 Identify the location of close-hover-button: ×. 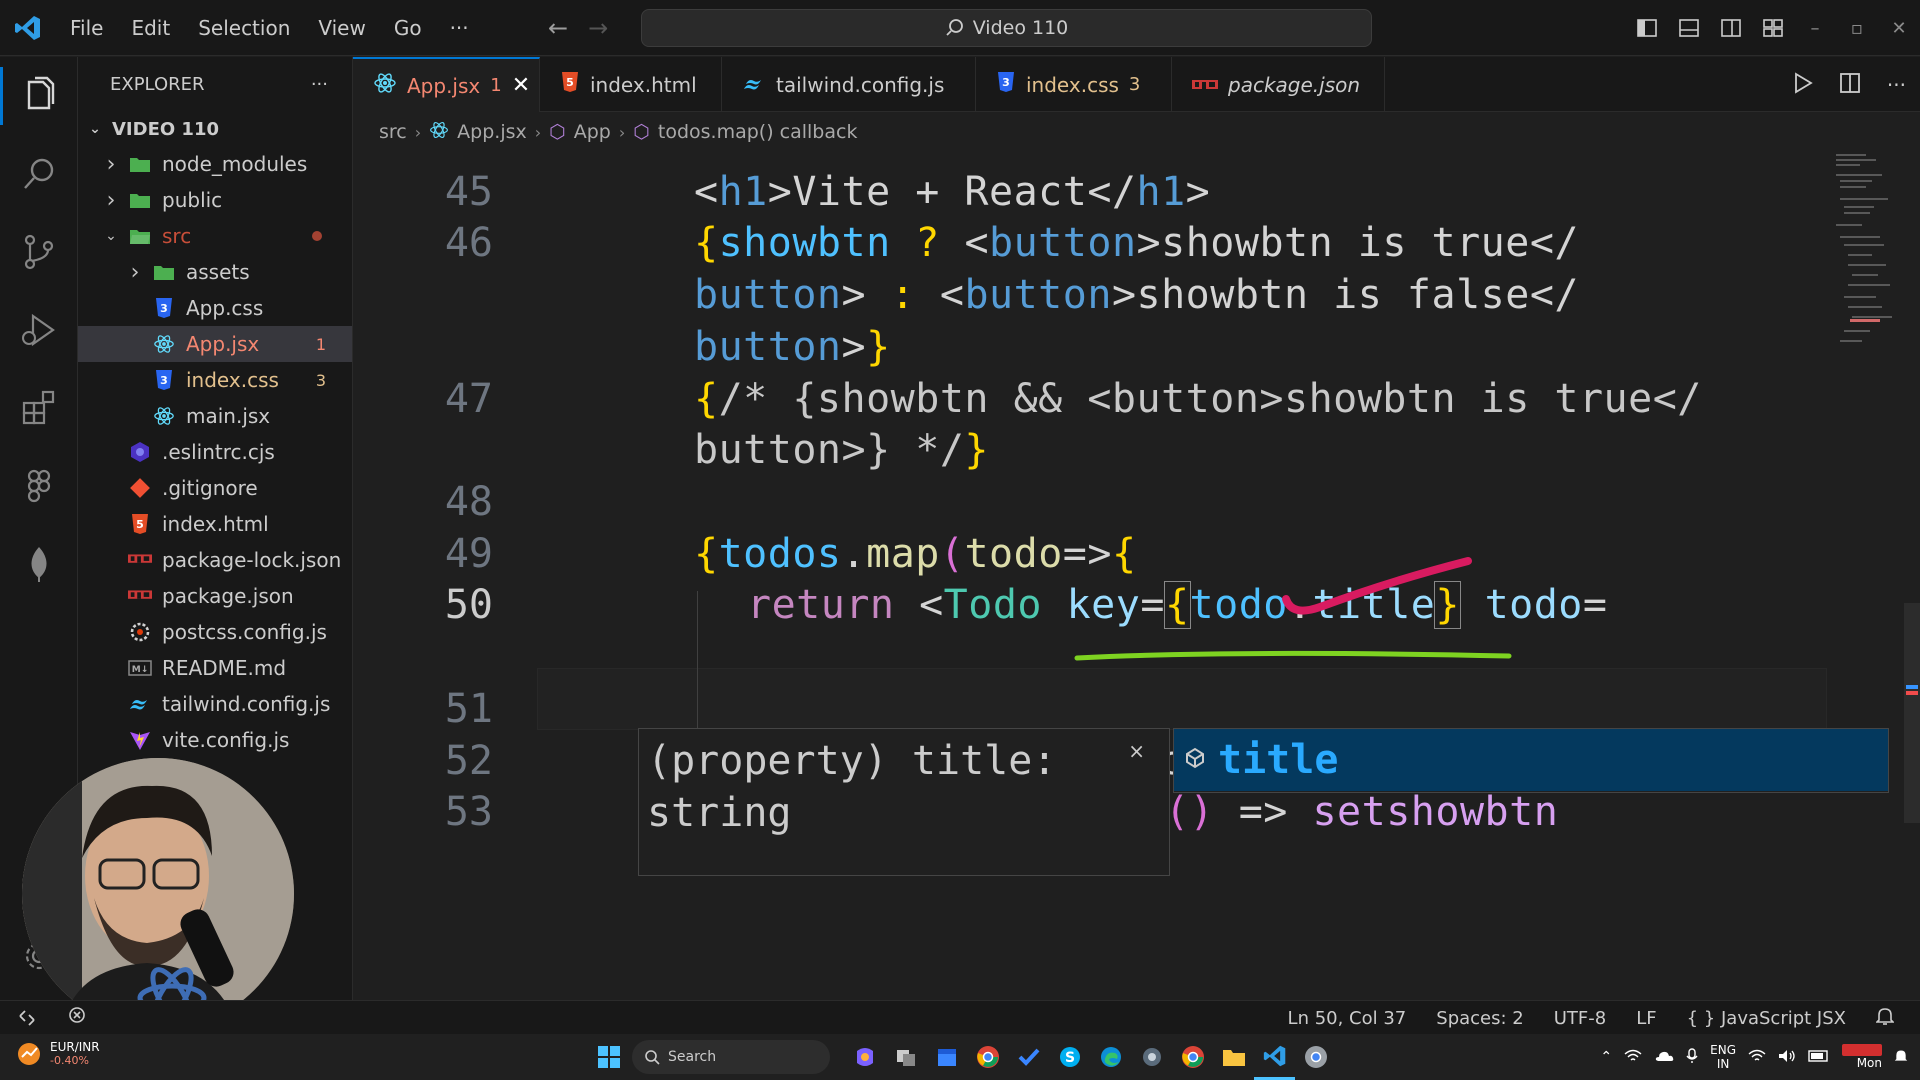
(1136, 751).